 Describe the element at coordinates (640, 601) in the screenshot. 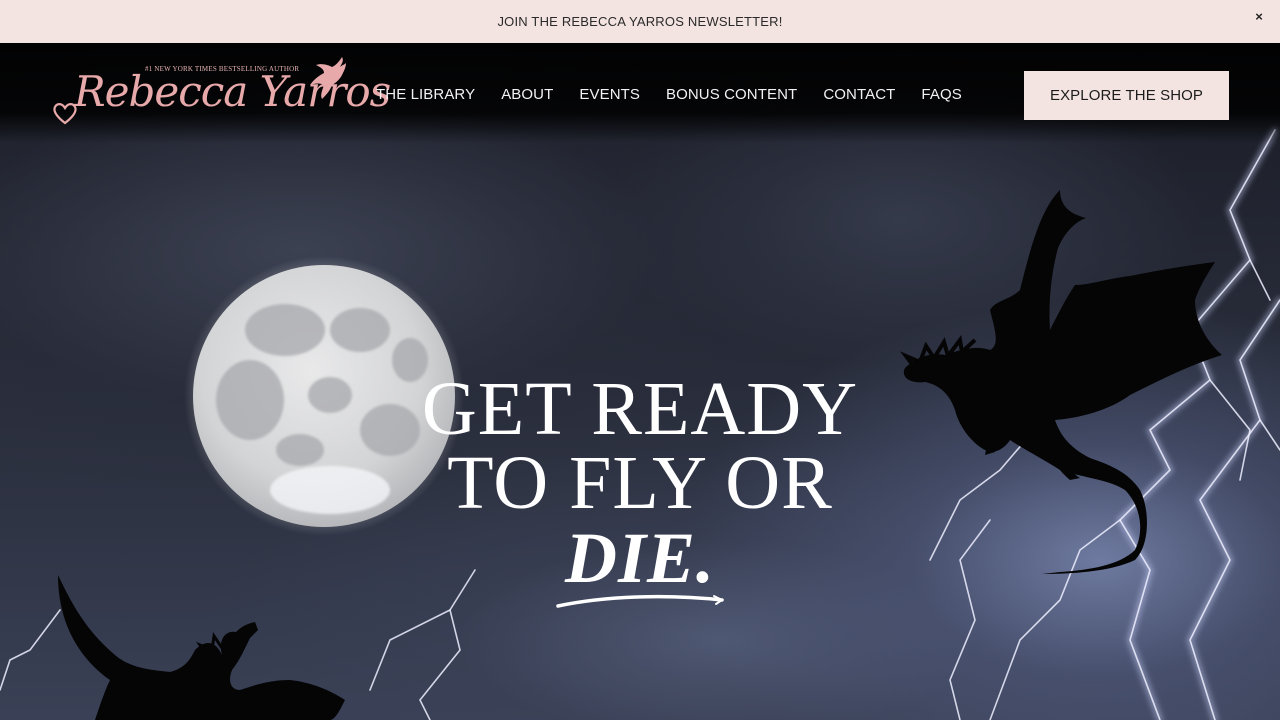

I see `headline-underline` at that location.